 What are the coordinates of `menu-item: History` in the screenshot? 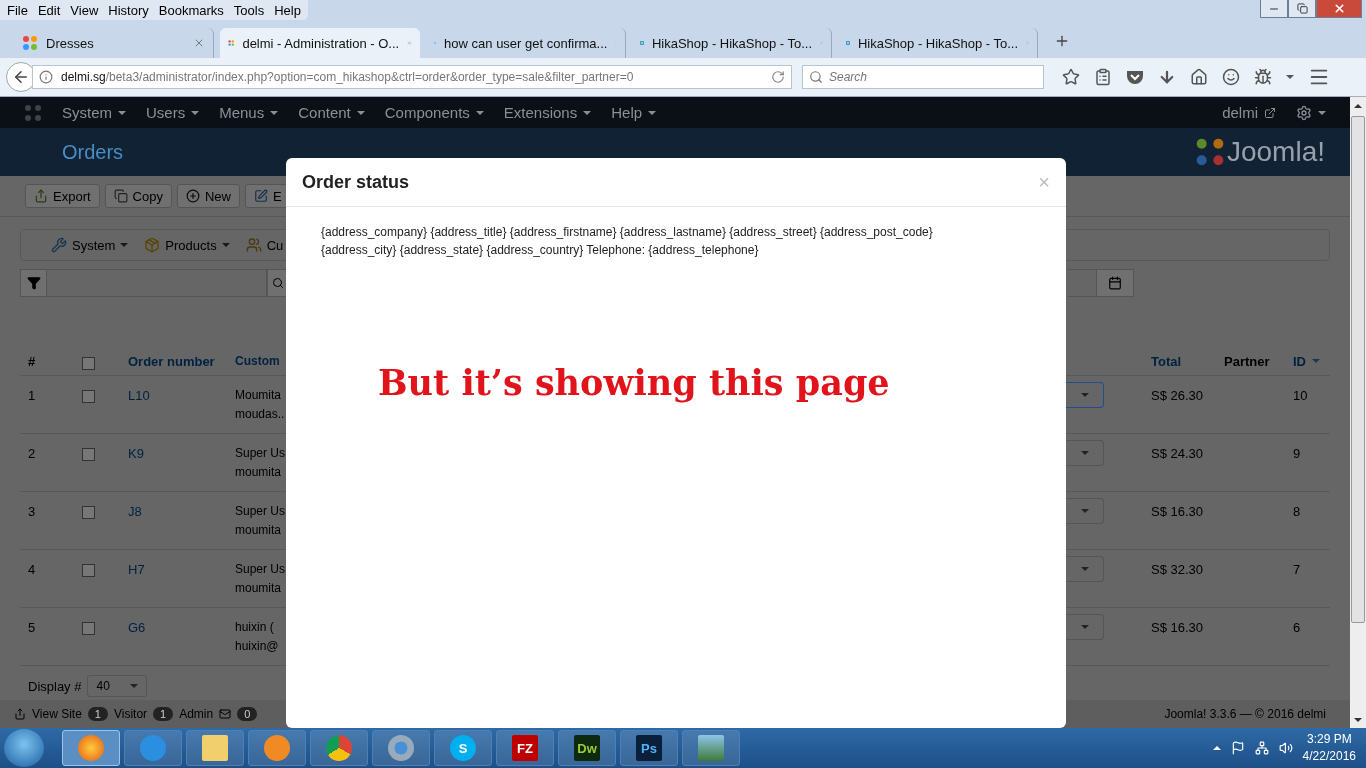 It's located at (128, 10).